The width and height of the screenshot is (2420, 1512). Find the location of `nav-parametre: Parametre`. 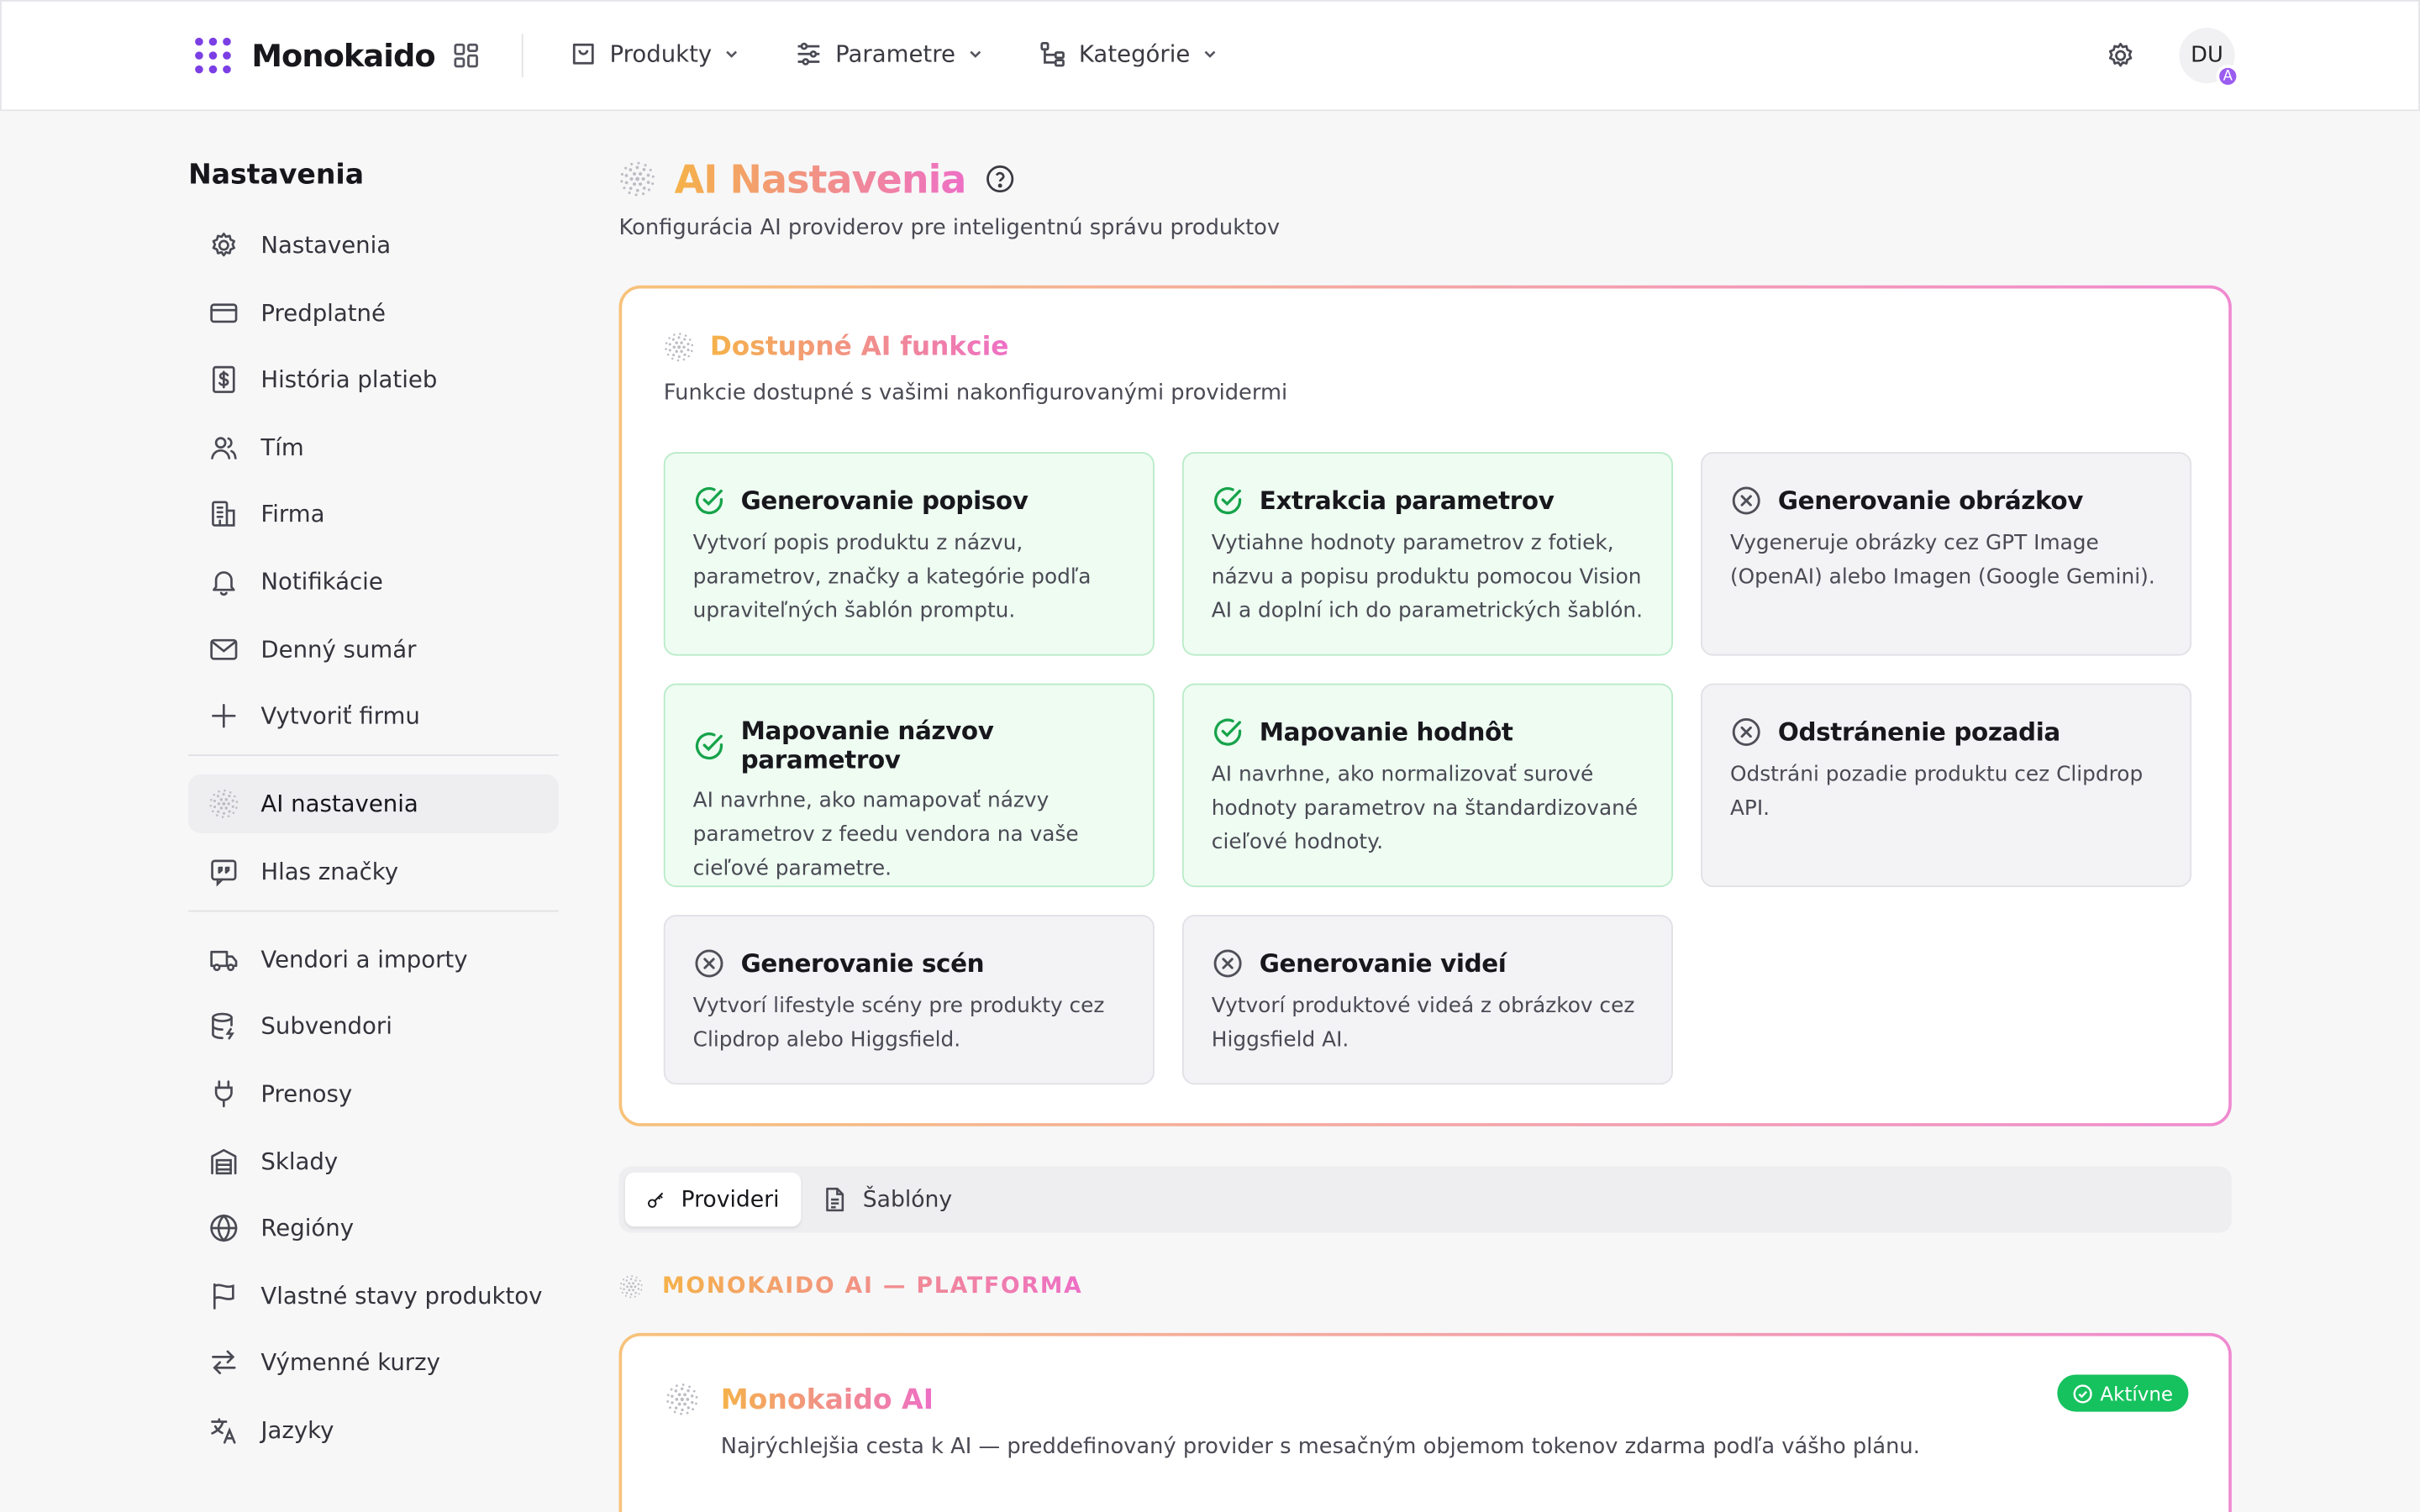

nav-parametre: Parametre is located at coordinates (889, 53).